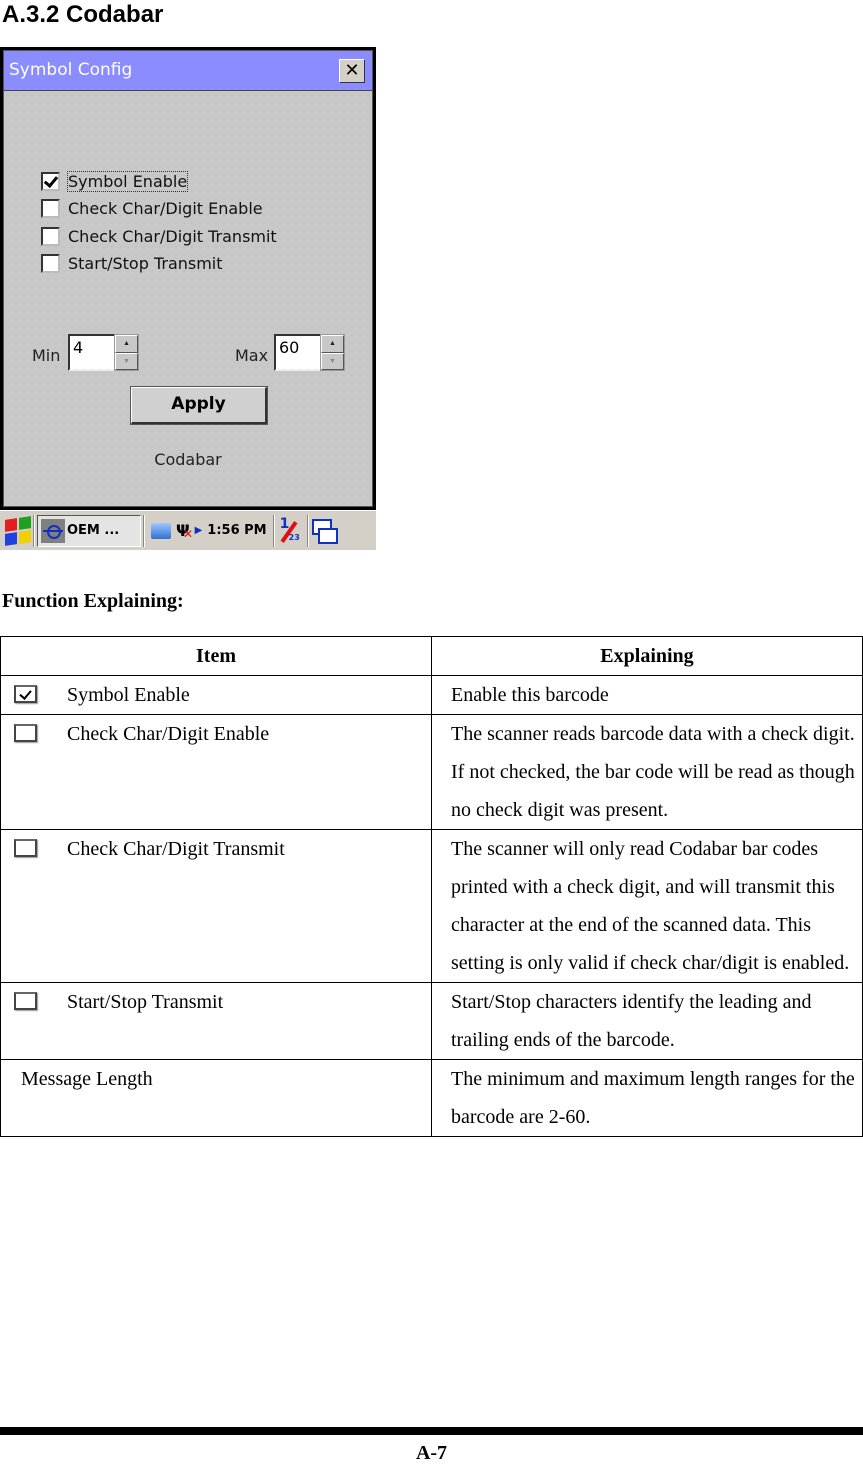 The width and height of the screenshot is (863, 1468). Describe the element at coordinates (199, 530) in the screenshot. I see `tray-arrow-icon: ▶` at that location.